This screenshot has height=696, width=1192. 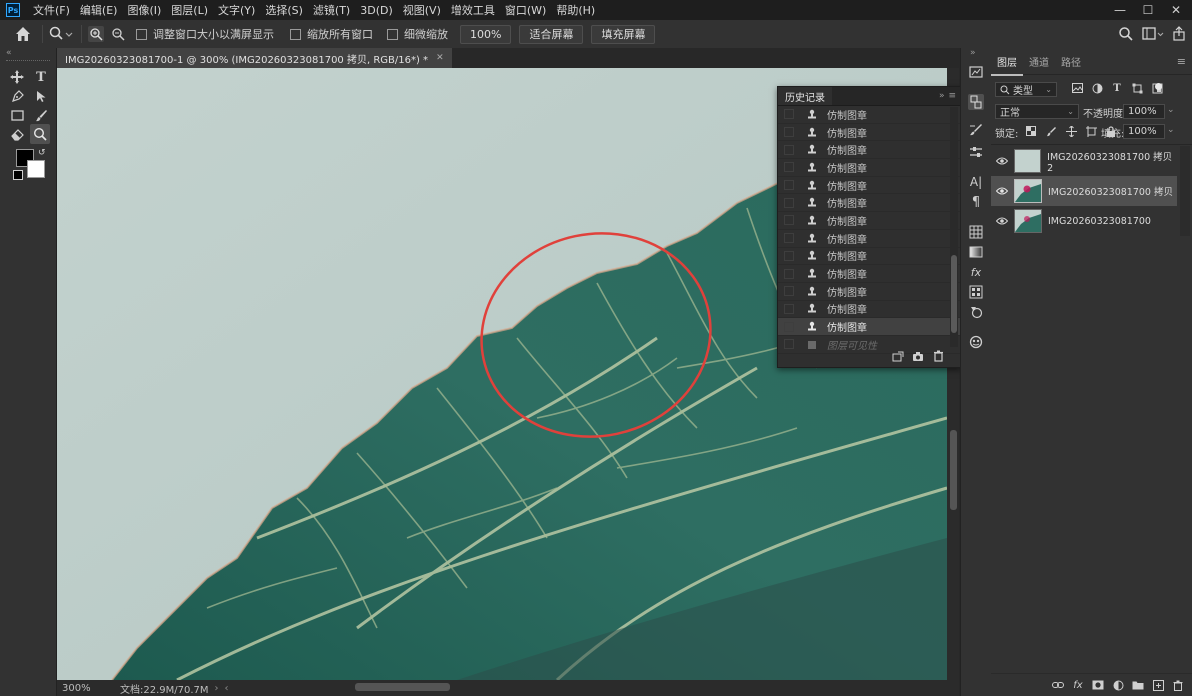 What do you see at coordinates (976, 312) in the screenshot?
I see `shapes-icon` at bounding box center [976, 312].